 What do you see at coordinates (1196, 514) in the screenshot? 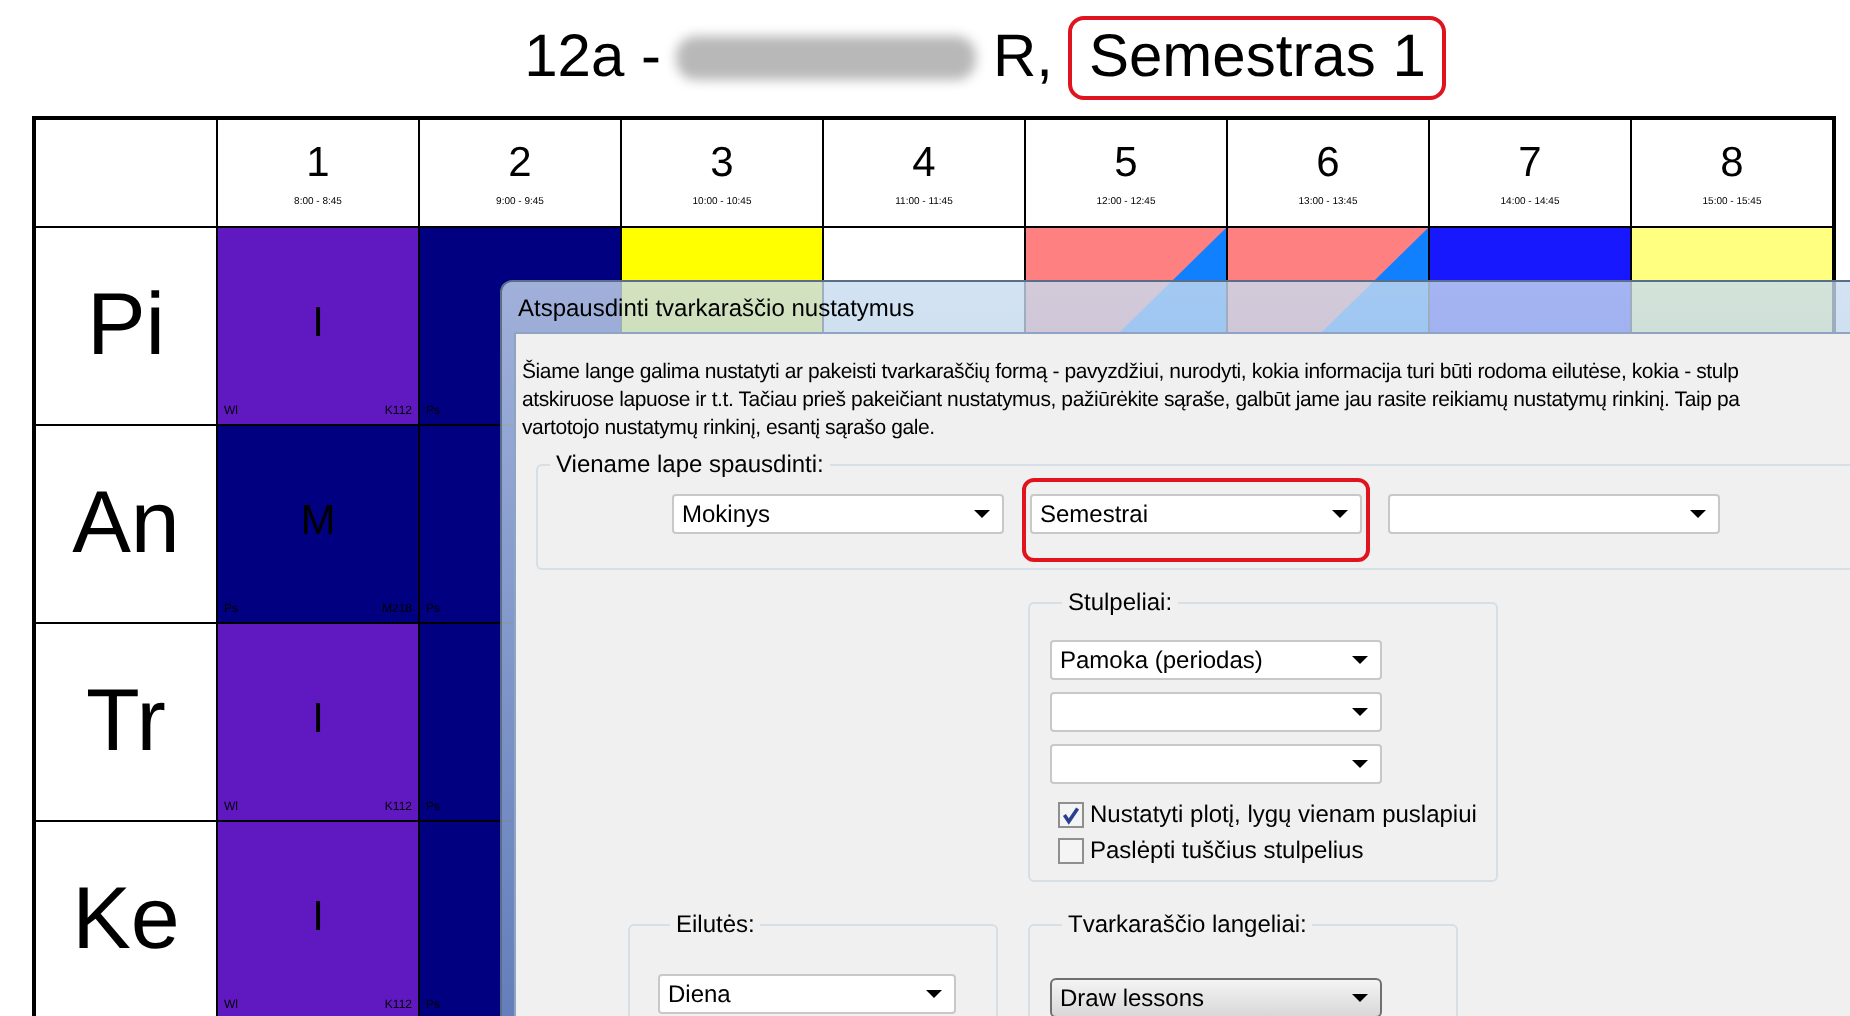
I see `dropdown: Semestrai` at bounding box center [1196, 514].